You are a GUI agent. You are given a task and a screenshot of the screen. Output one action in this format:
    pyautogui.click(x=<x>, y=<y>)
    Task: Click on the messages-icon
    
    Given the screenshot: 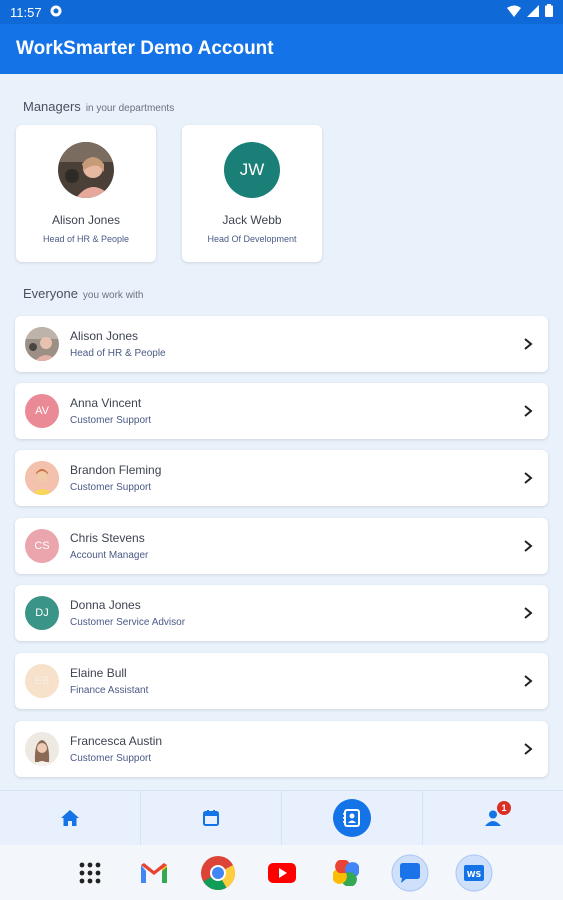 What is the action you would take?
    pyautogui.click(x=410, y=873)
    